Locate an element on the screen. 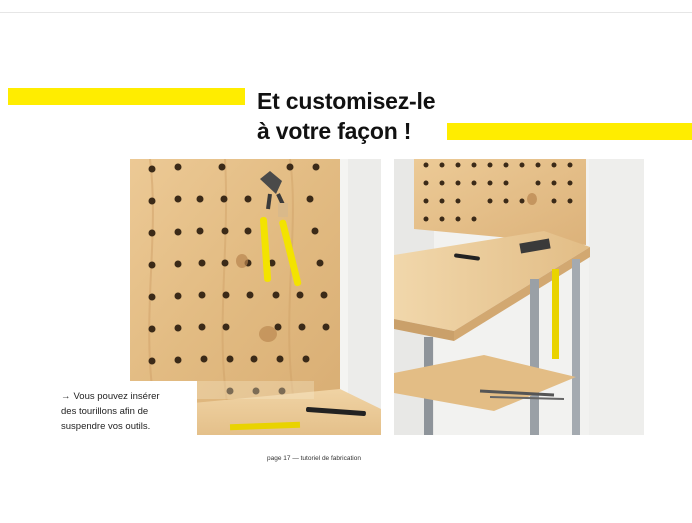 Image resolution: width=692 pixels, height=523 pixels. title-line-1: Et customisez-le is located at coordinates (346, 101).